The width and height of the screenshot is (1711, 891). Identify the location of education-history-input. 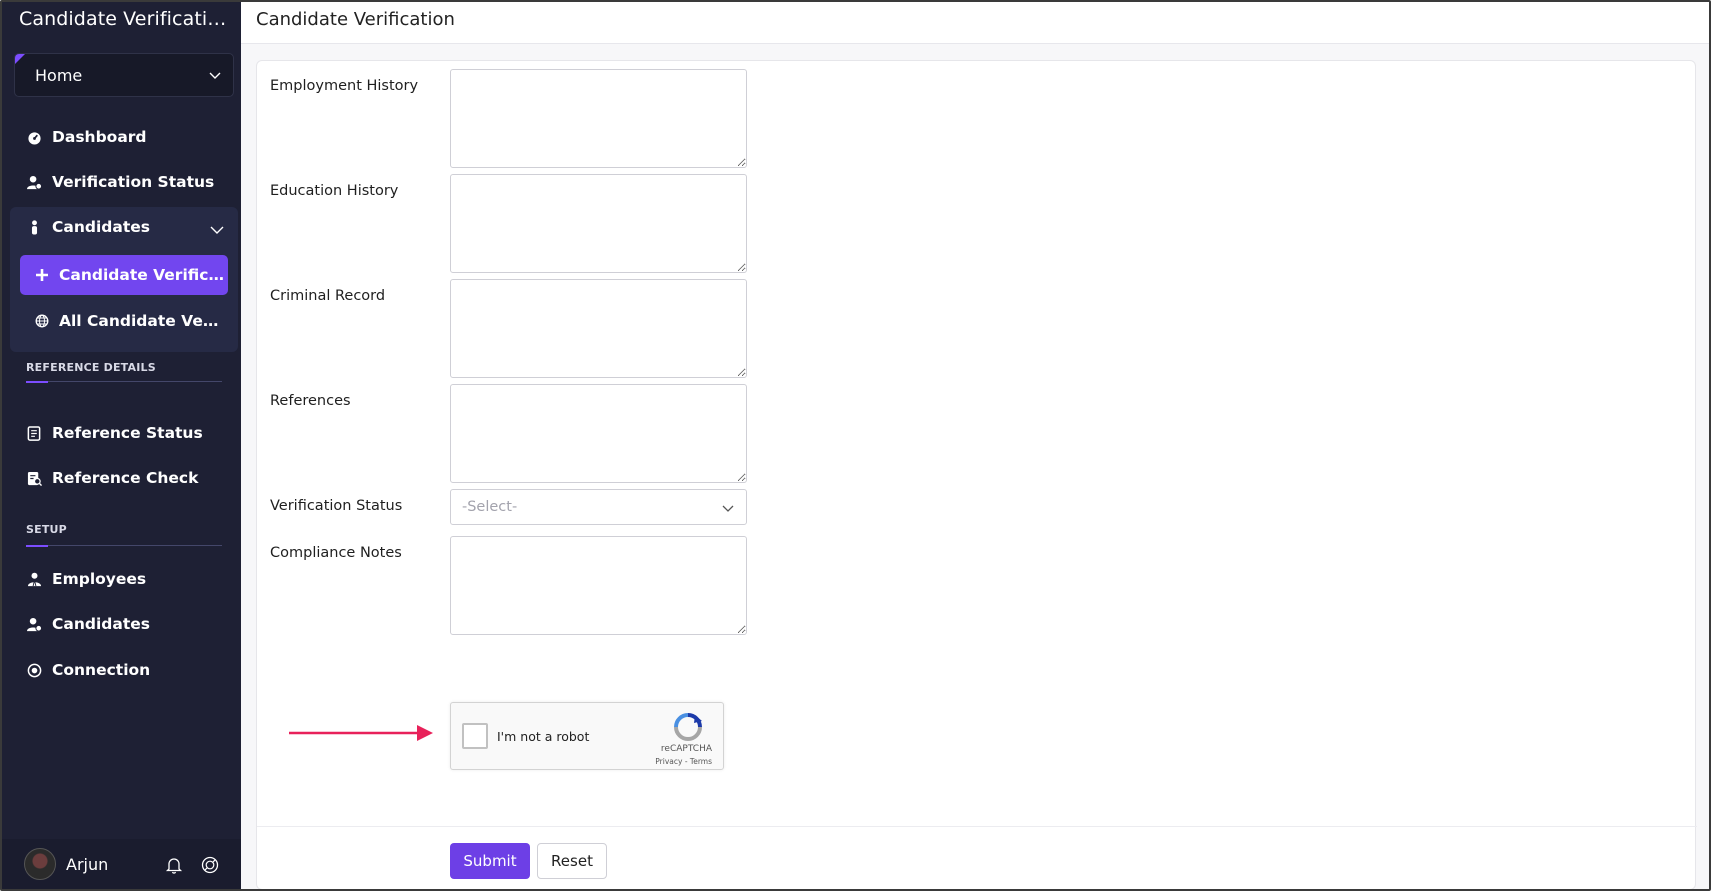
(598, 223).